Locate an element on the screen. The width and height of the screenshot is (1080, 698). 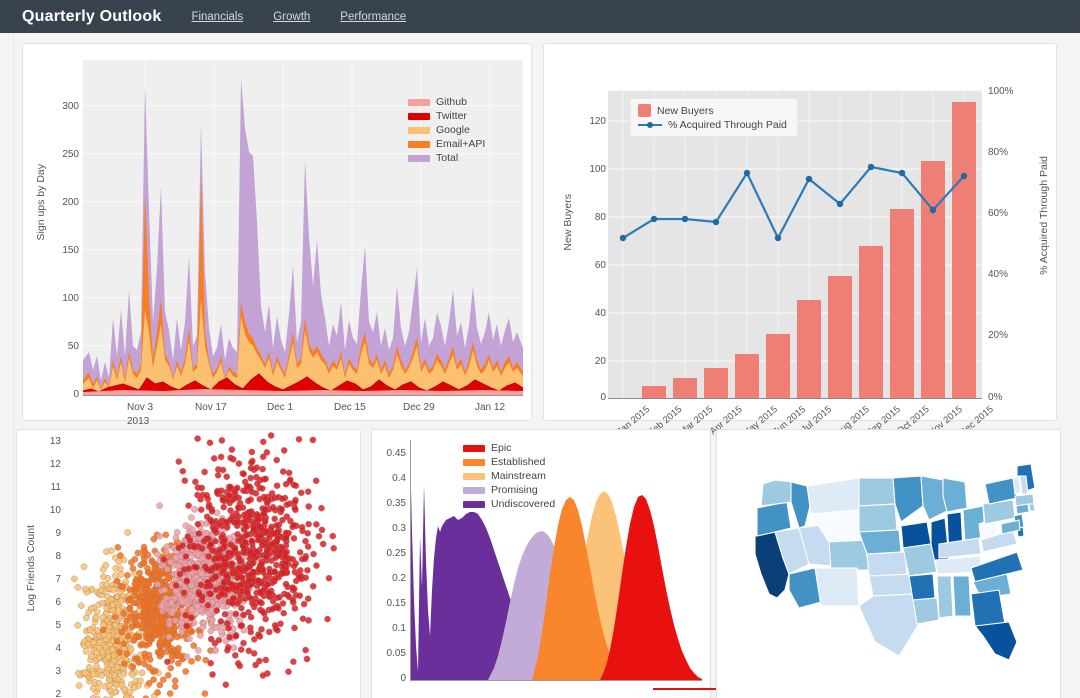
buyers-ytick: 60 is located at coordinates (600, 265).